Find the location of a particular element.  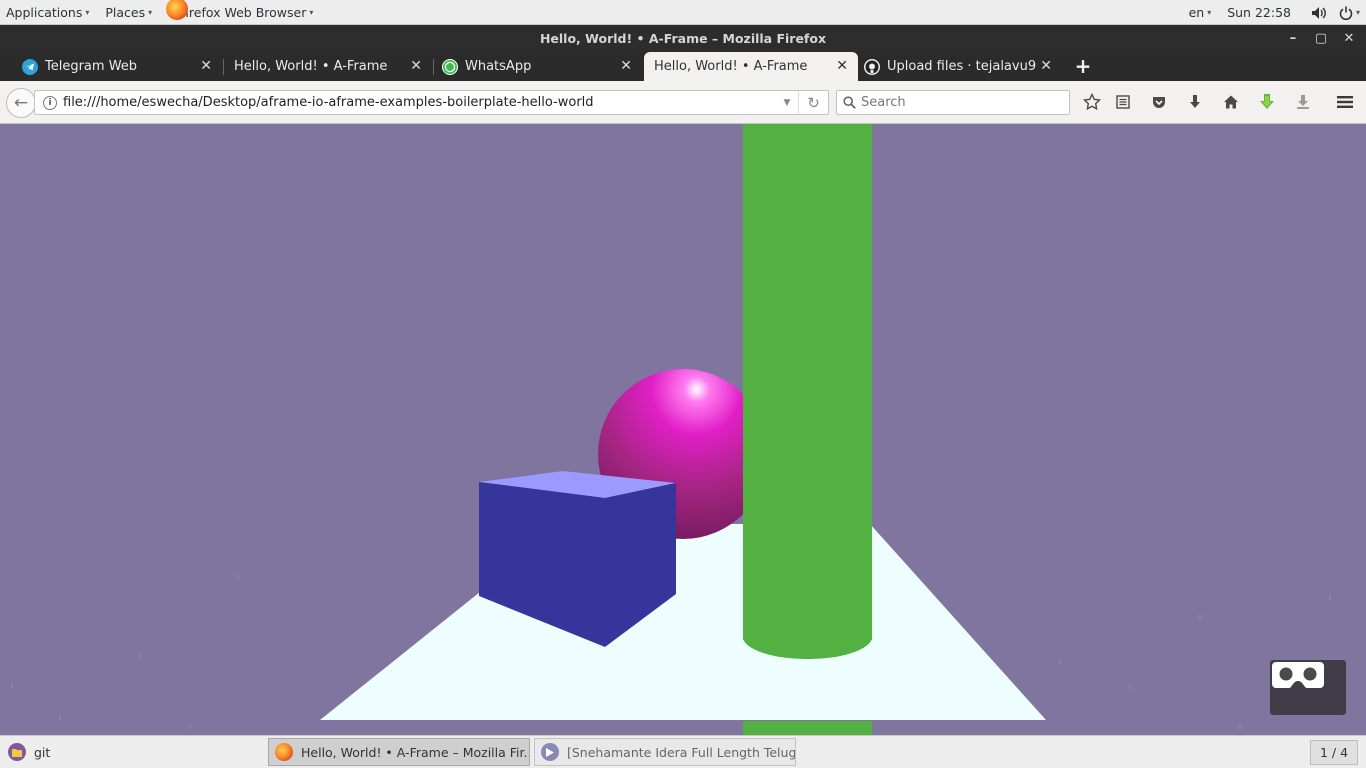

vr-goggles-icon is located at coordinates (1298, 675).